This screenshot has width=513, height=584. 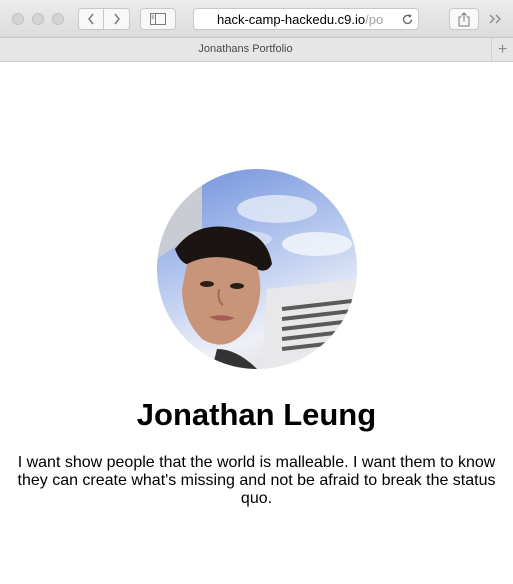 What do you see at coordinates (18, 19) in the screenshot?
I see `close-window-button` at bounding box center [18, 19].